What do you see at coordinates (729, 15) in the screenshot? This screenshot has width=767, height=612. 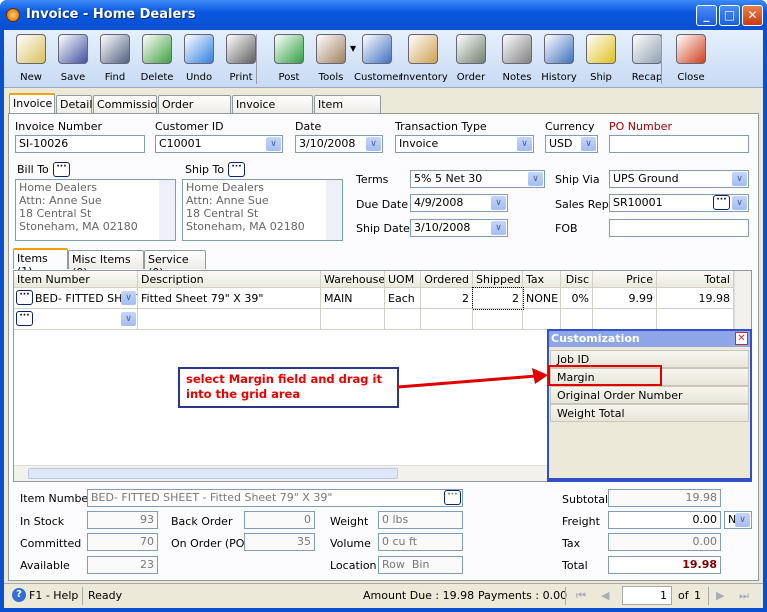 I see `maximize-button: □` at bounding box center [729, 15].